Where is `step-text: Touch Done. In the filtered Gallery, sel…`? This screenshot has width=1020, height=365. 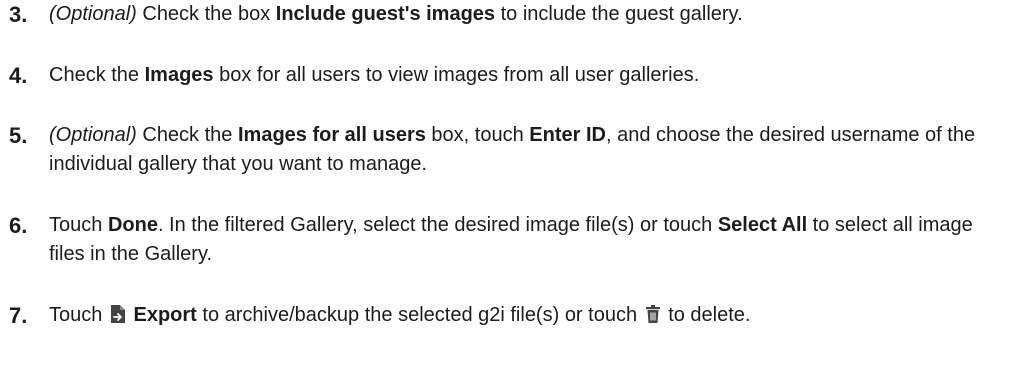
step-text: Touch Done. In the filtered Gallery, sel… is located at coordinates (511, 239).